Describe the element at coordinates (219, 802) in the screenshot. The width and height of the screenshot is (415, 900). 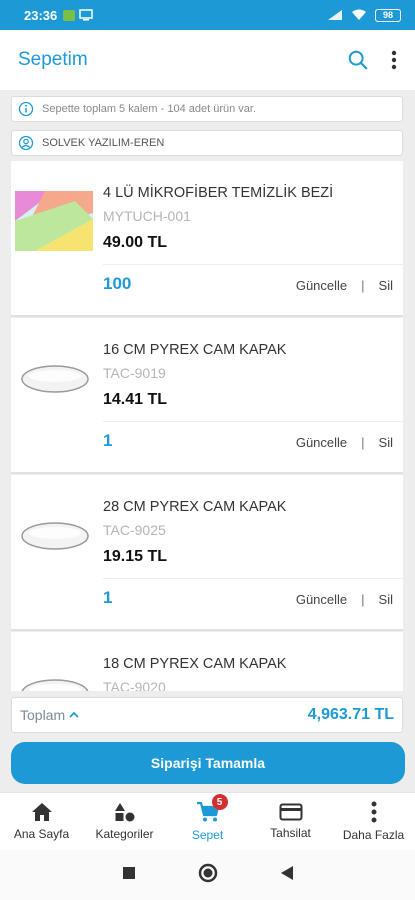
I see `cart-count-badge: 5` at that location.